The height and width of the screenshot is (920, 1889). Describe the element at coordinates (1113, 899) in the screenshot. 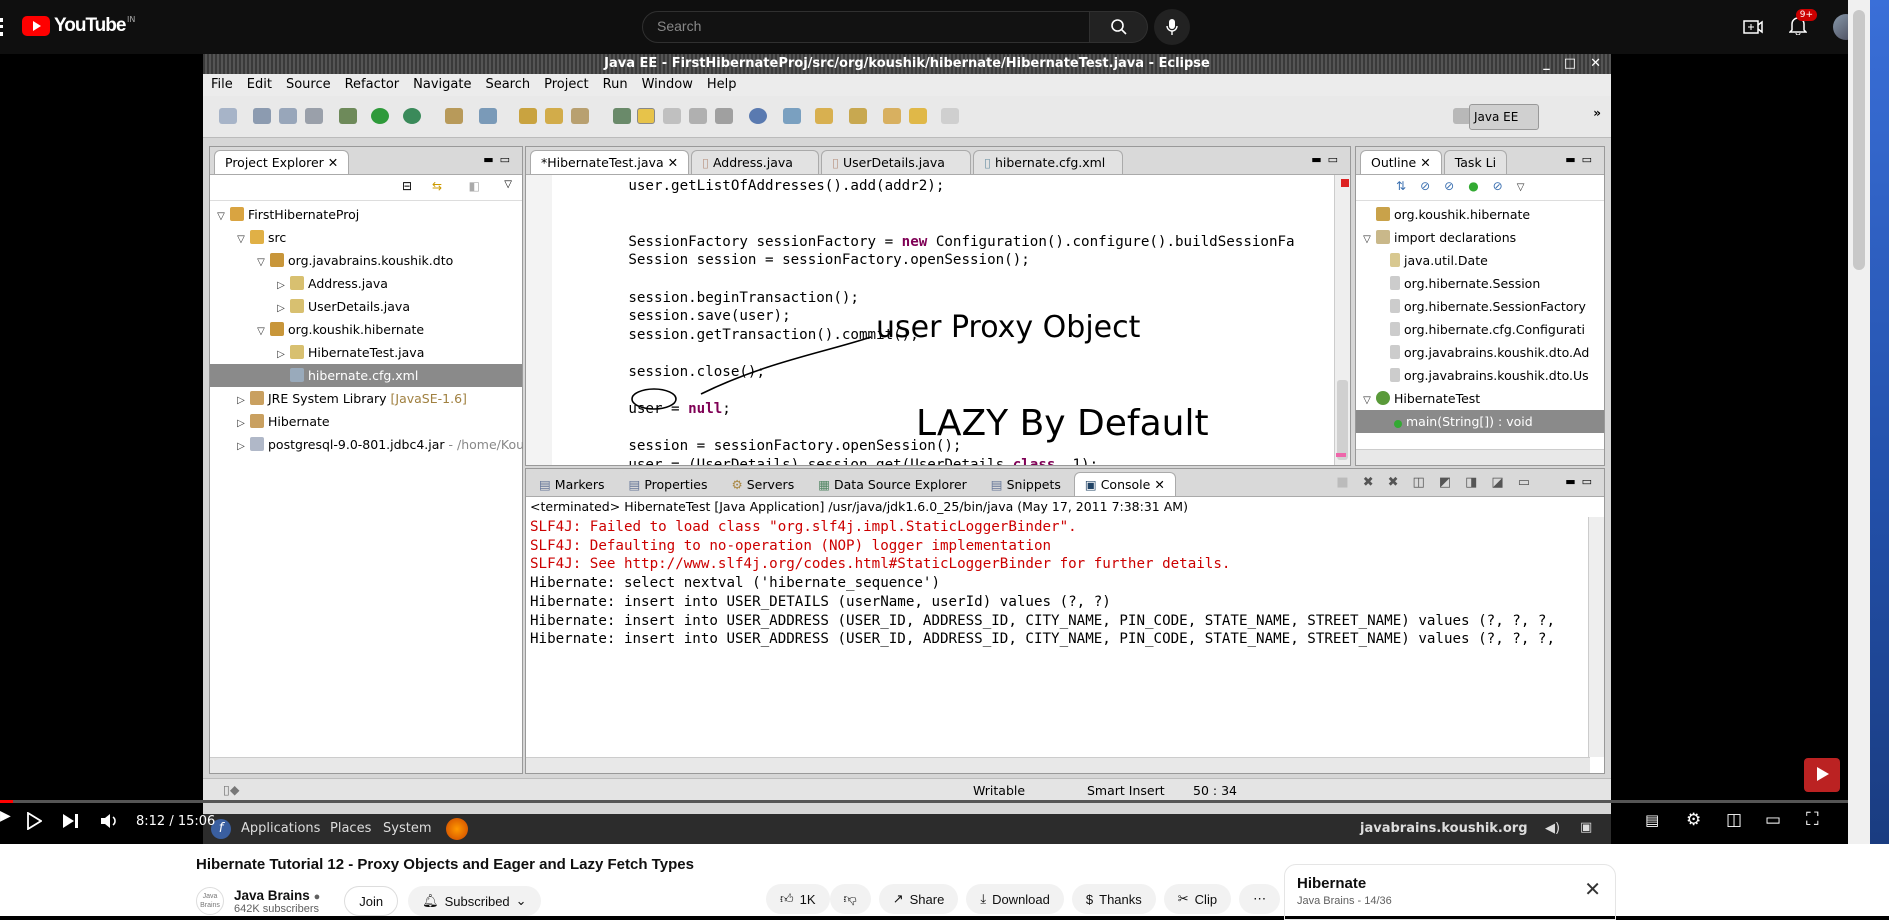

I see `thanks-button: $ Thanks` at that location.